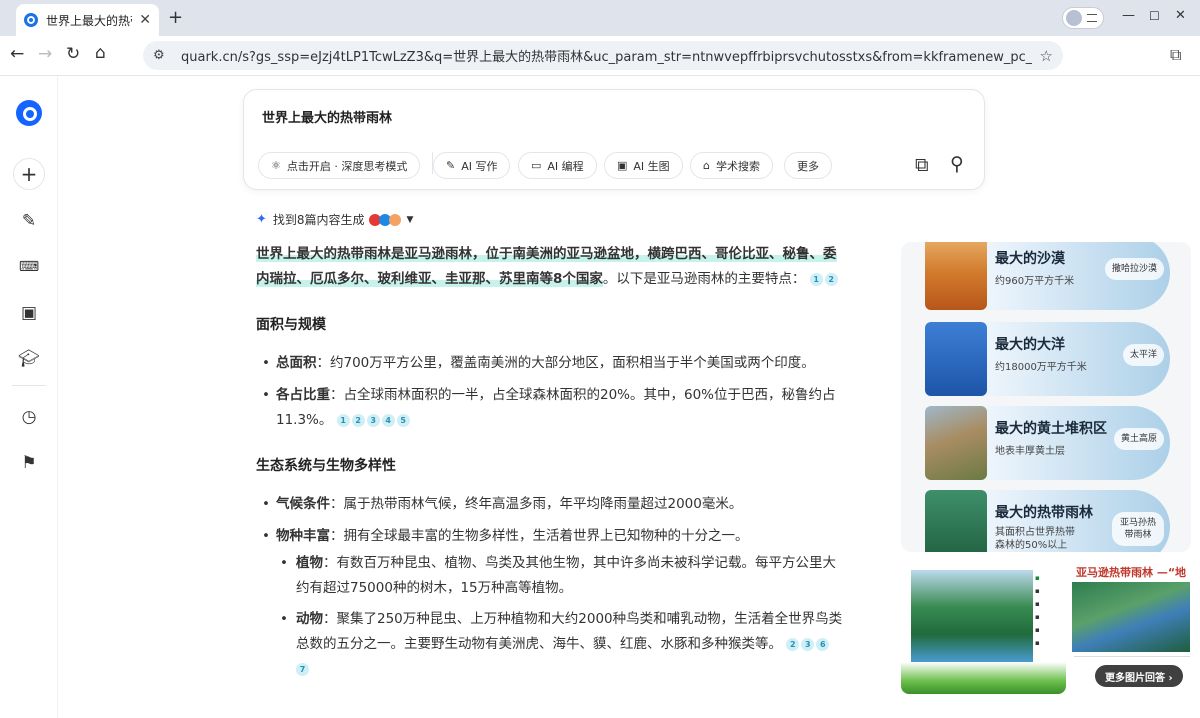 This screenshot has height=718, width=1200. Describe the element at coordinates (339, 165) in the screenshot. I see `deep-think-chip: ⚛ 点击开启 · 深度思考模式` at that location.